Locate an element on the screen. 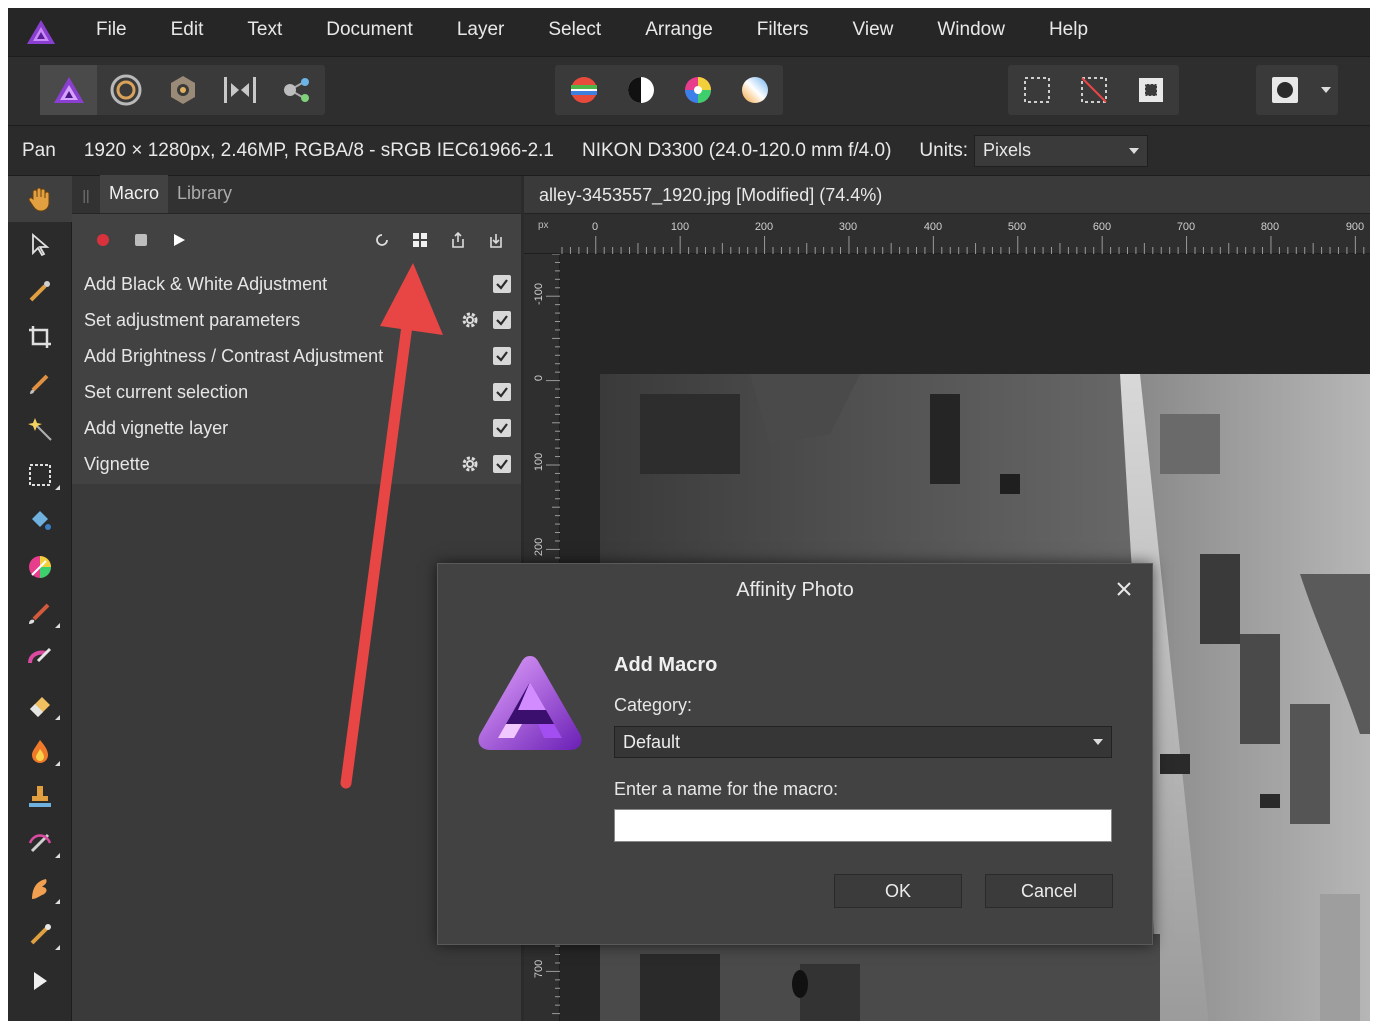 This screenshot has height=1021, width=1375. main-toolbar is located at coordinates (689, 91).